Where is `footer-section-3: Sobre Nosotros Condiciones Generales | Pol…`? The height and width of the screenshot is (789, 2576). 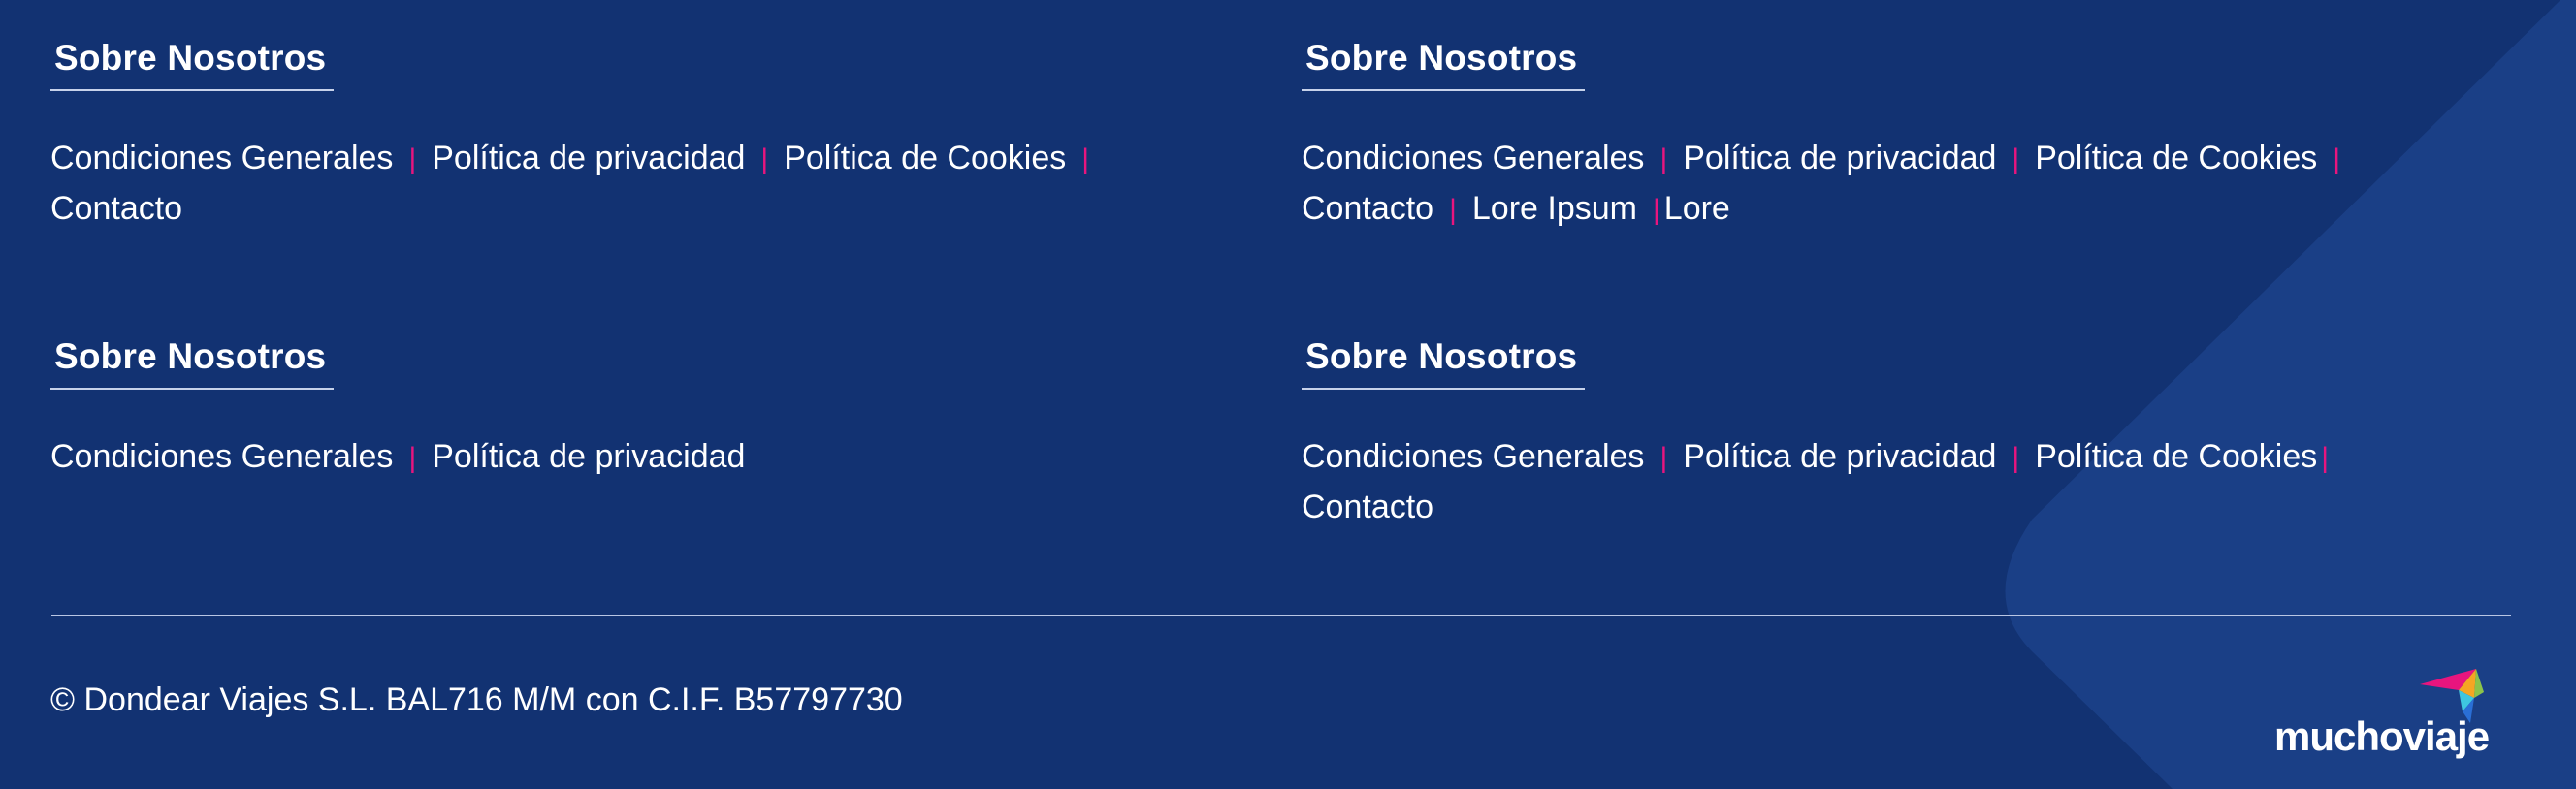 footer-section-3: Sobre Nosotros Condiciones Generales | Pol… is located at coordinates (608, 407).